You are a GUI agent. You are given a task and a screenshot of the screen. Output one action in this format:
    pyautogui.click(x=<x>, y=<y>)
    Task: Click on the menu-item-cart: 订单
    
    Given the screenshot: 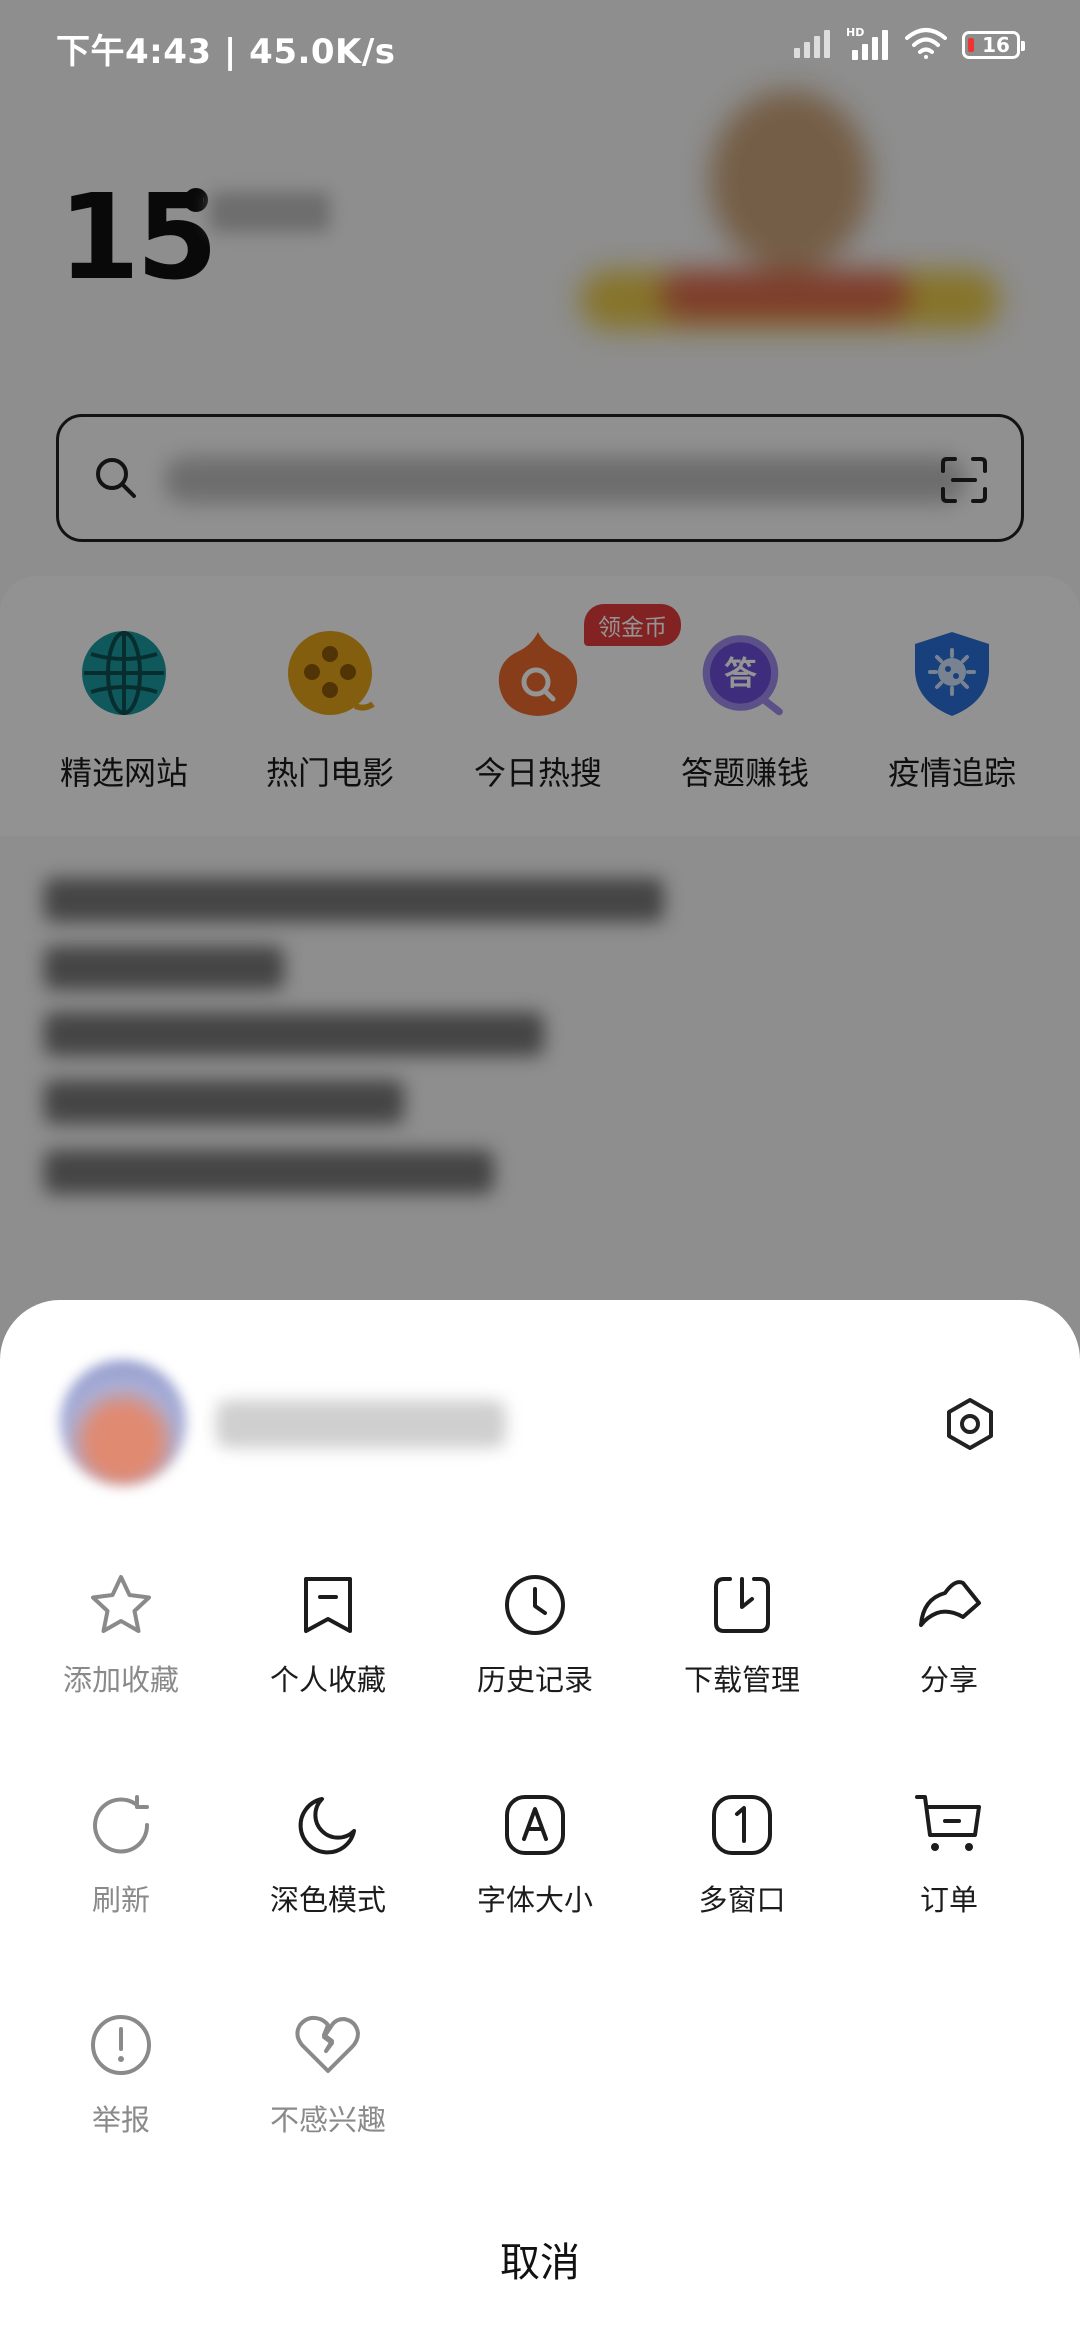 What is the action you would take?
    pyautogui.click(x=949, y=1852)
    